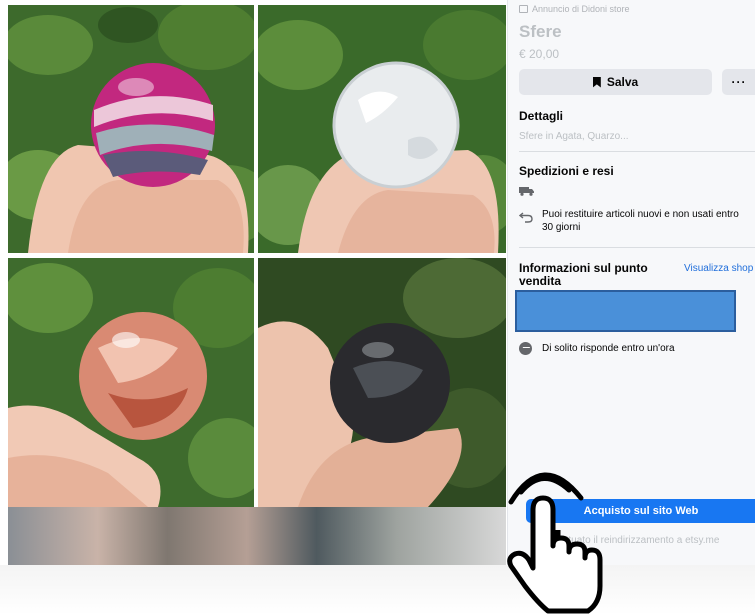  What do you see at coordinates (596, 82) in the screenshot?
I see `bookmark-icon` at bounding box center [596, 82].